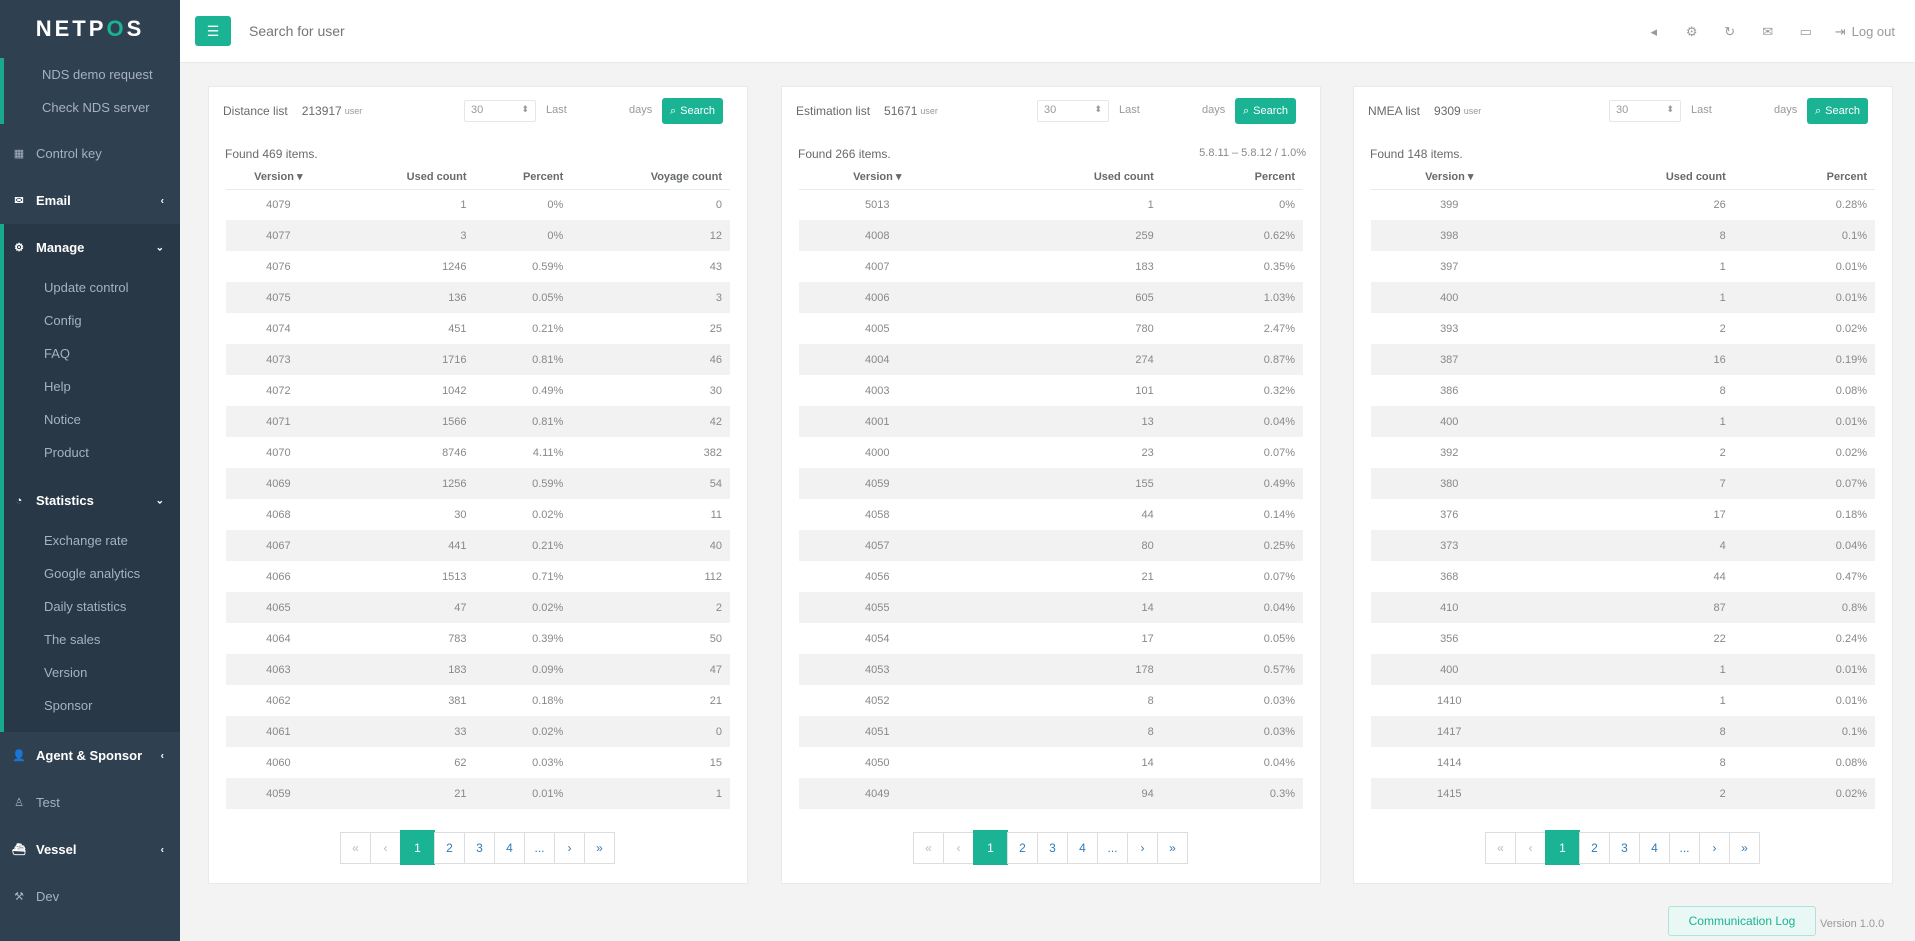 The height and width of the screenshot is (941, 1915). Describe the element at coordinates (19, 850) in the screenshot. I see `ship-icon: ⛴` at that location.